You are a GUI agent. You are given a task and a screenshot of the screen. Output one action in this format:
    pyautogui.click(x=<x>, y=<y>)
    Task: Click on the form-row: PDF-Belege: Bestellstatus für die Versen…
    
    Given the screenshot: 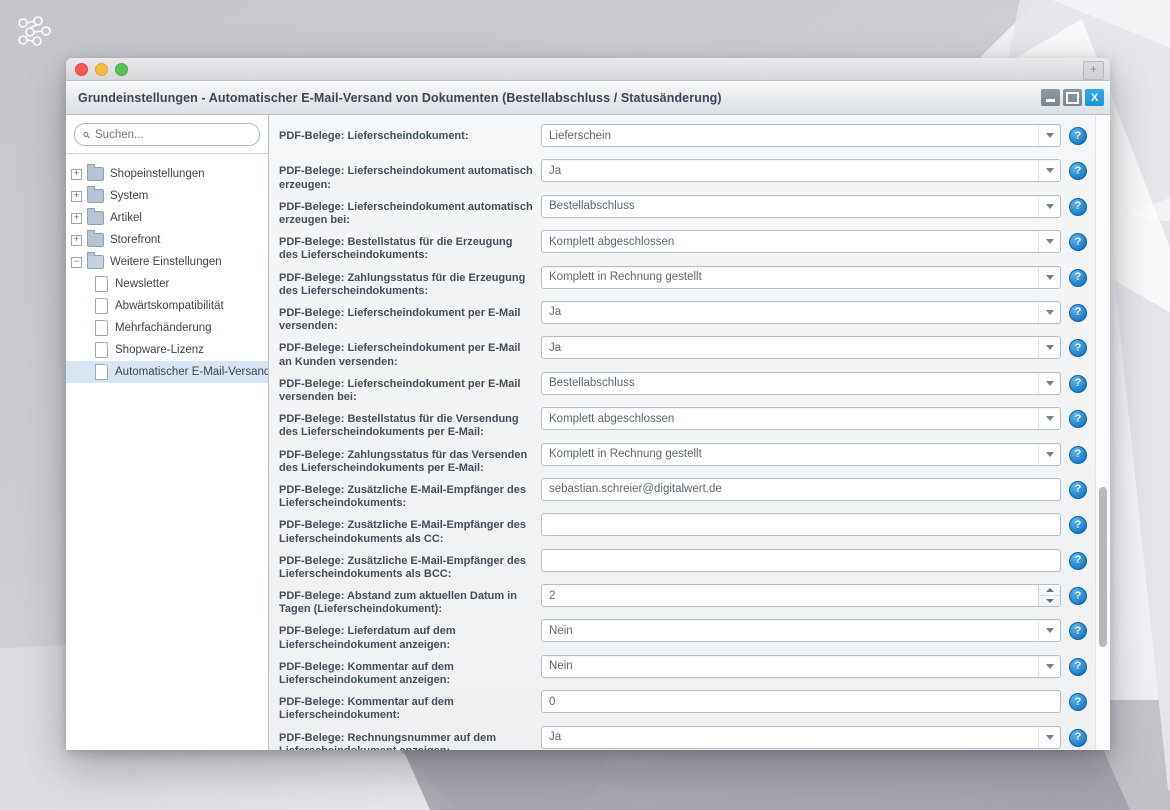 What is the action you would take?
    pyautogui.click(x=682, y=424)
    